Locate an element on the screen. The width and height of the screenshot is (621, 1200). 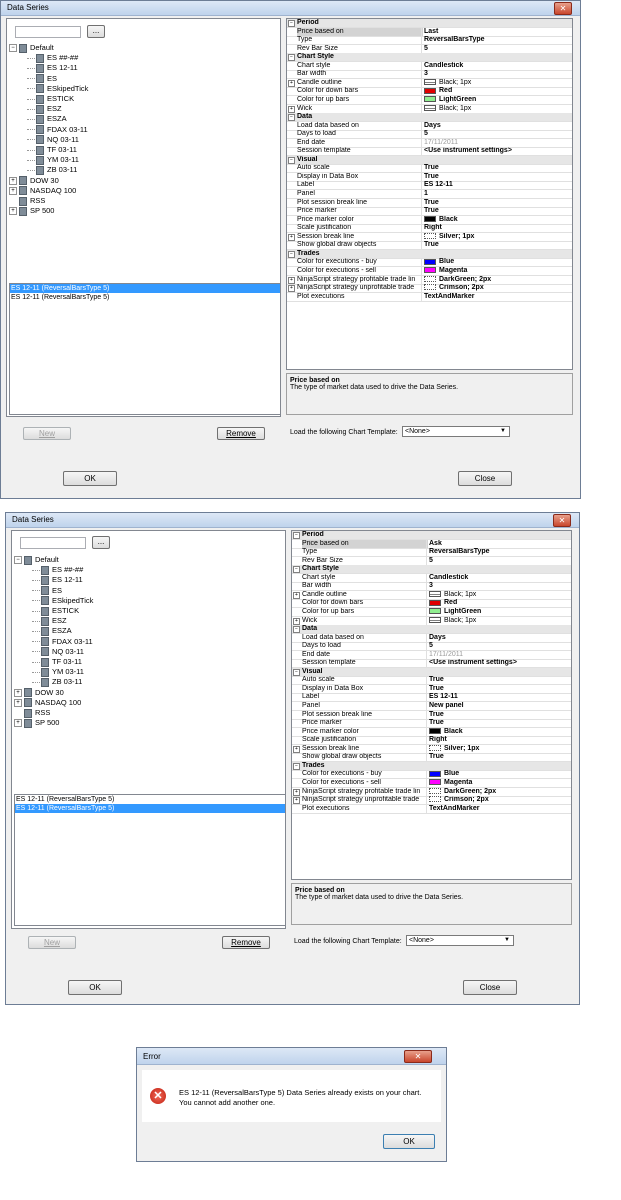
property-value: ES 12-11 is located at coordinates (498, 697).